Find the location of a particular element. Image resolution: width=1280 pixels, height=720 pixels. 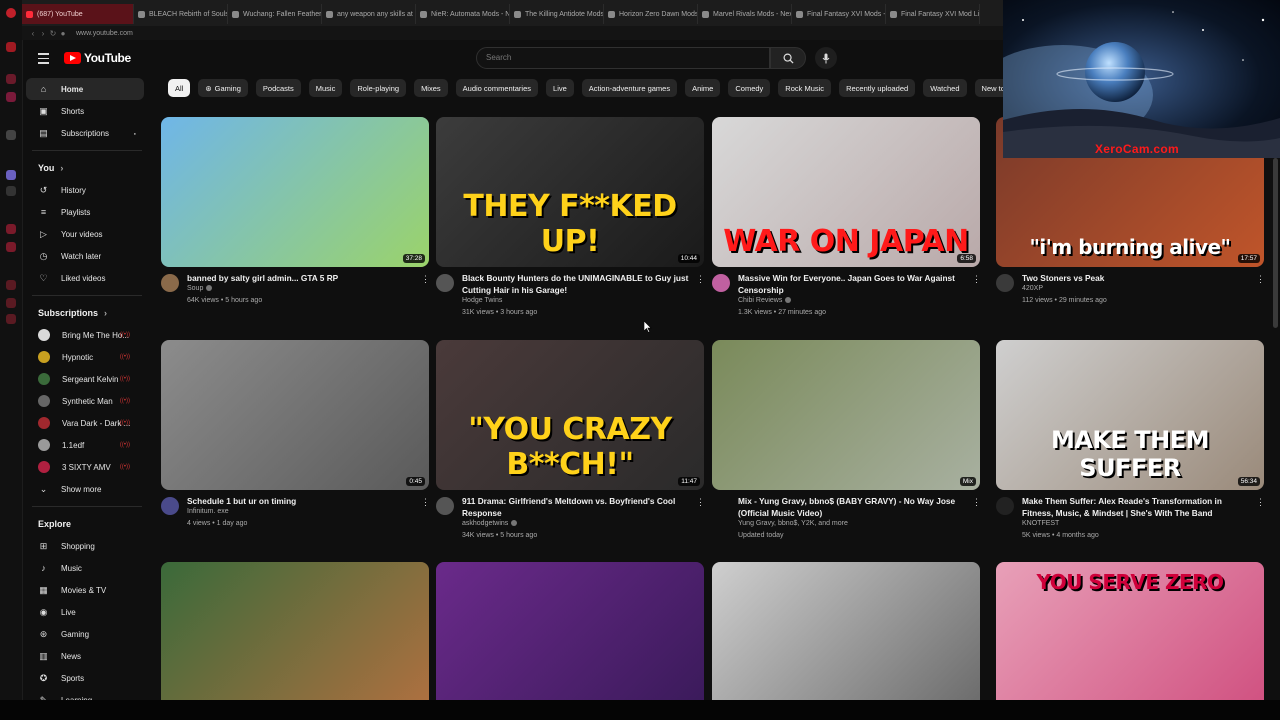

opera-ai-icon is located at coordinates (11, 47).